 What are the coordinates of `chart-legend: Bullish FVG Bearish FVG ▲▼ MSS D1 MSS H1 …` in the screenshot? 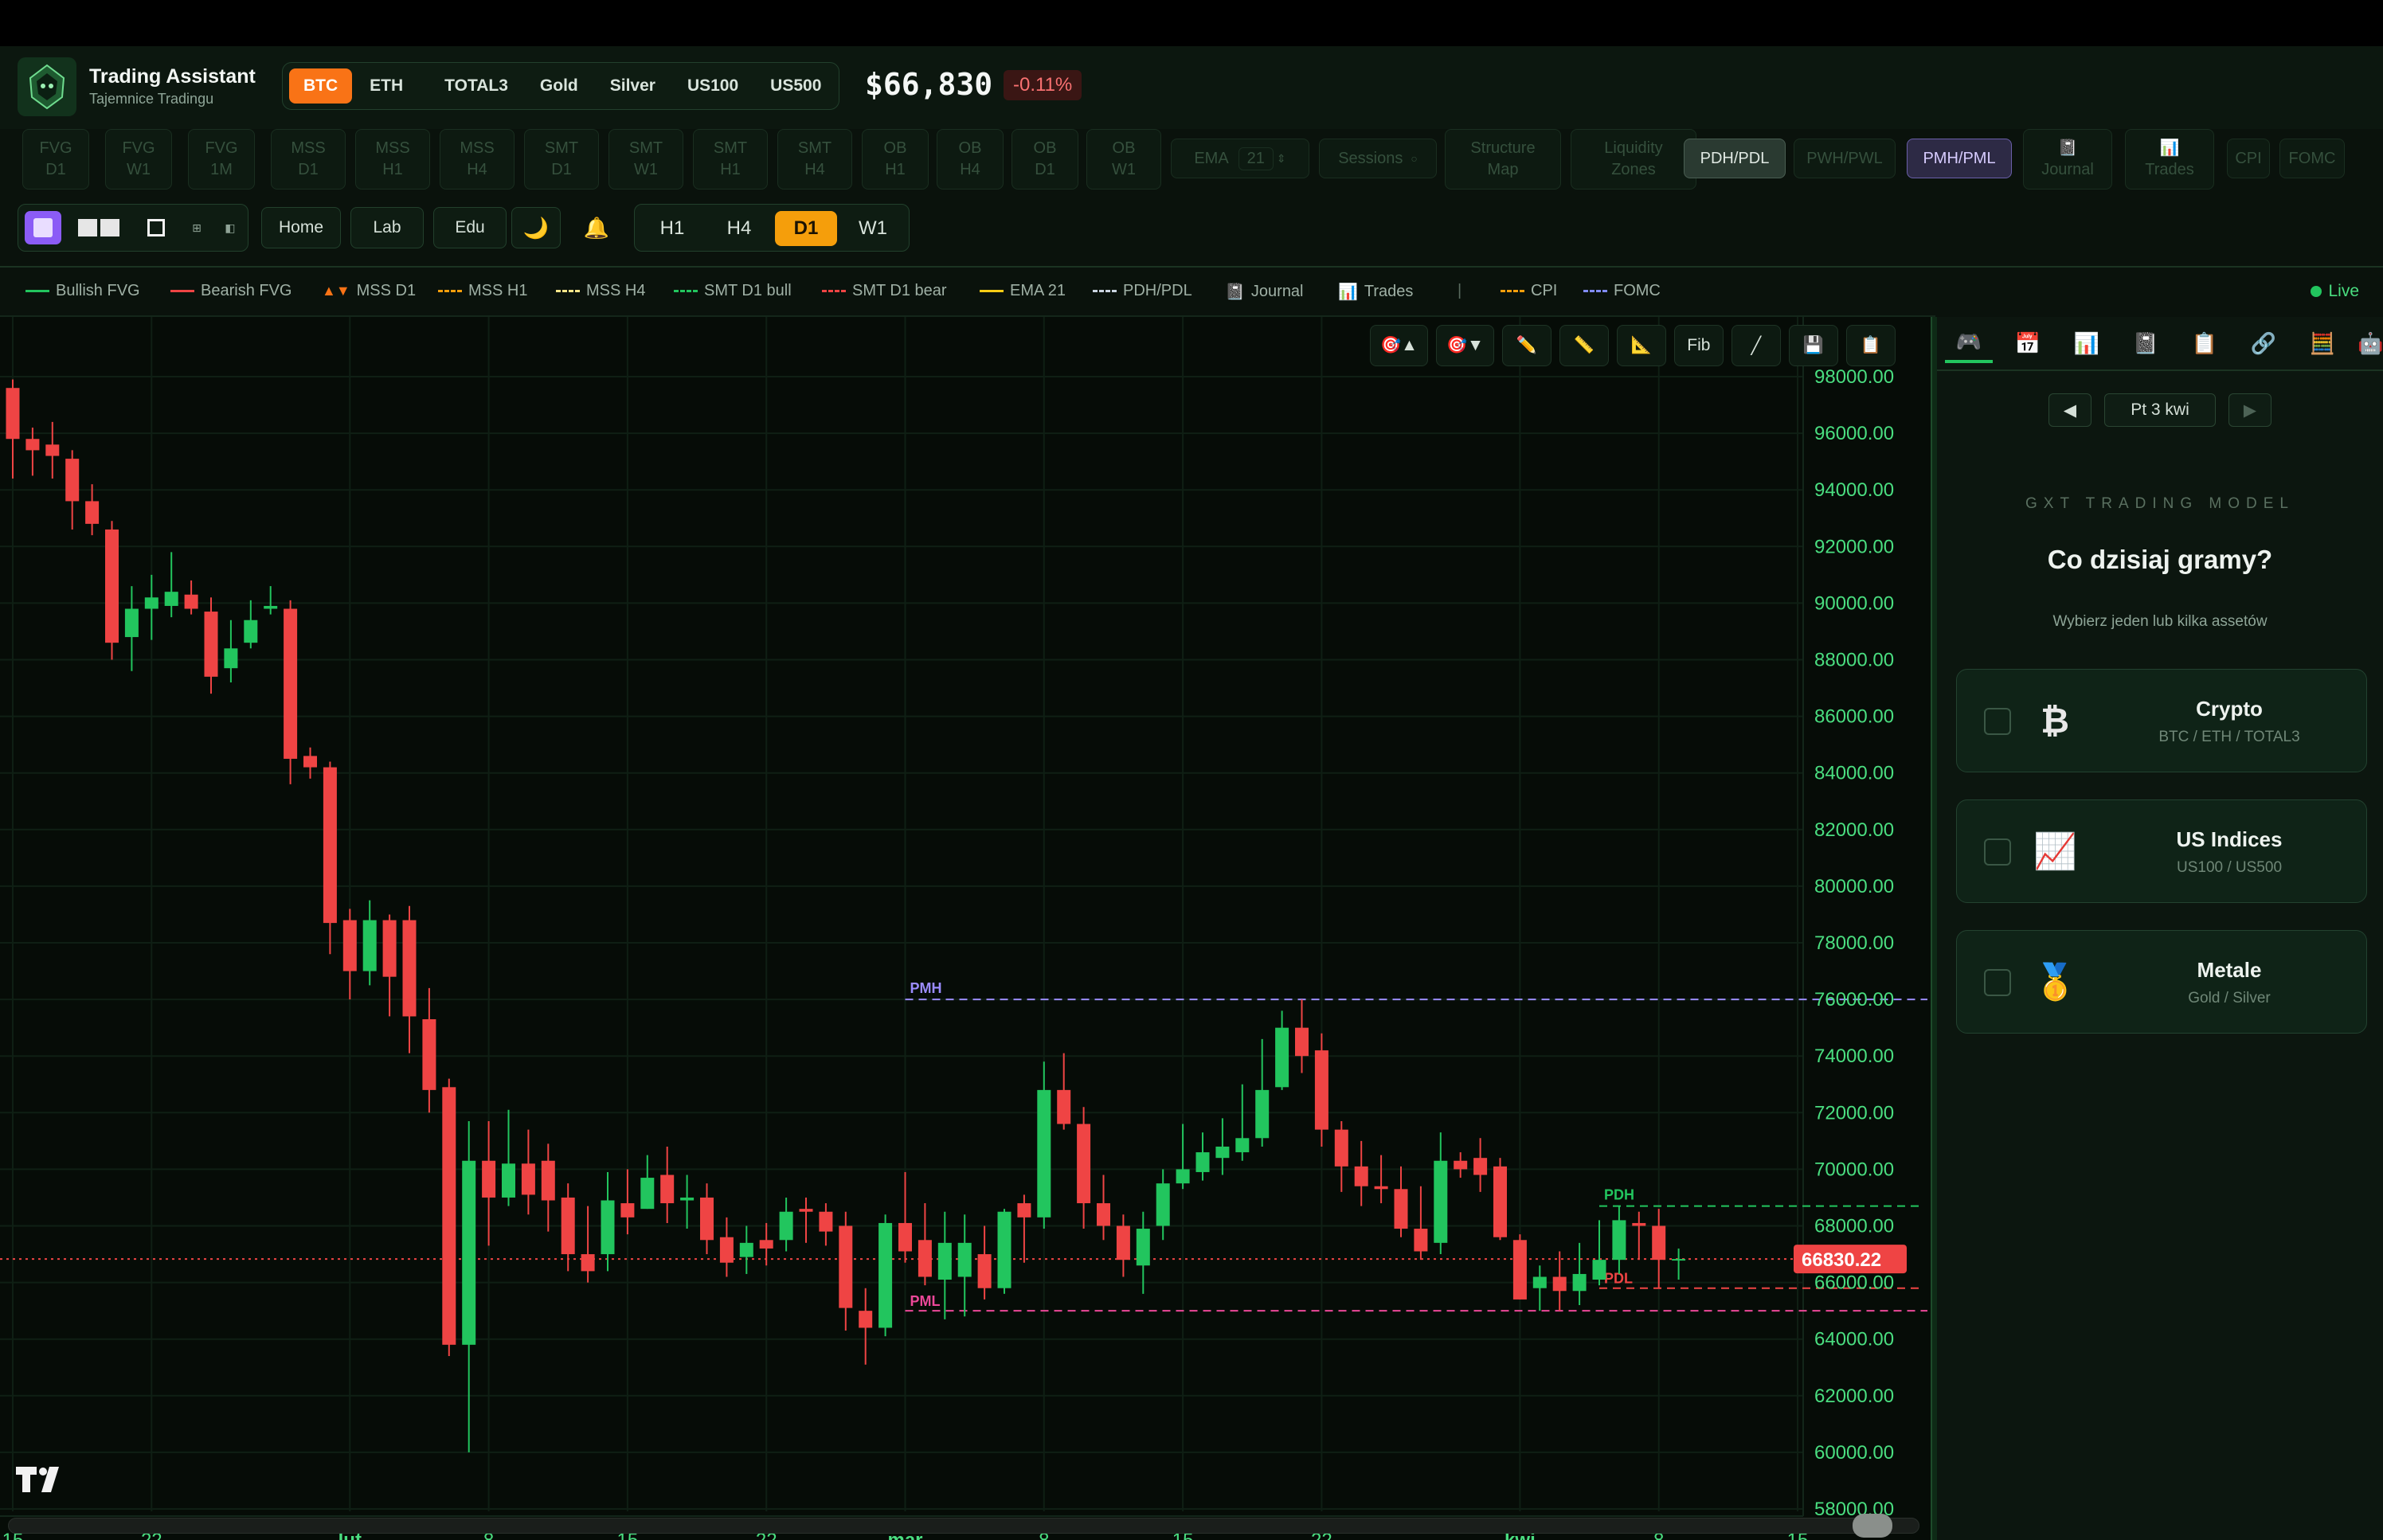 It's located at (1191, 291).